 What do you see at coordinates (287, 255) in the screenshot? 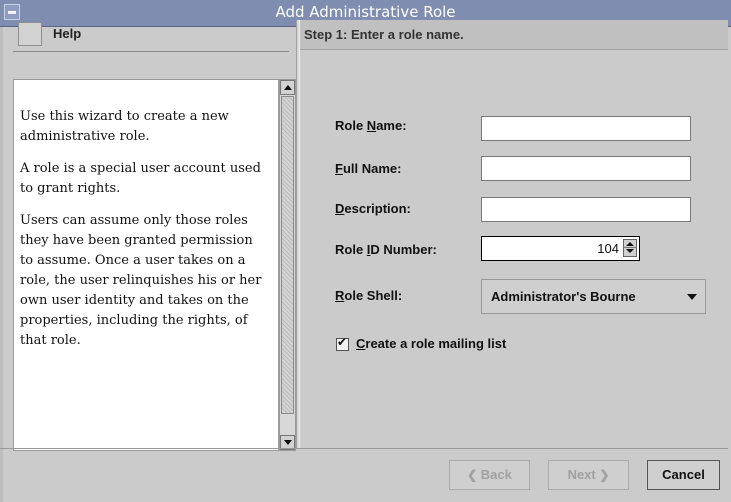
I see `scroll-thumb` at bounding box center [287, 255].